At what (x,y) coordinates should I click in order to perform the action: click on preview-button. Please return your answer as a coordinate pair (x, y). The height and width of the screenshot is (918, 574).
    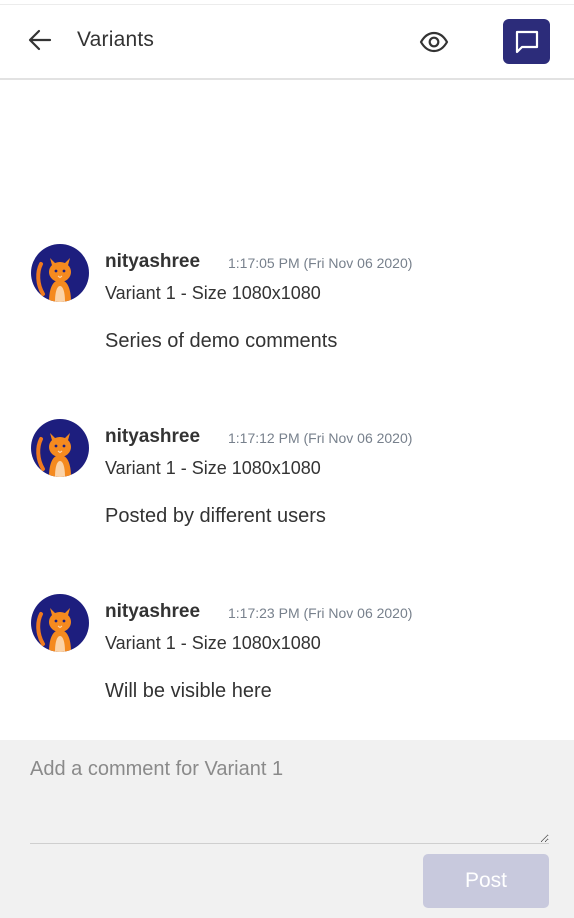
    Looking at the image, I should click on (434, 42).